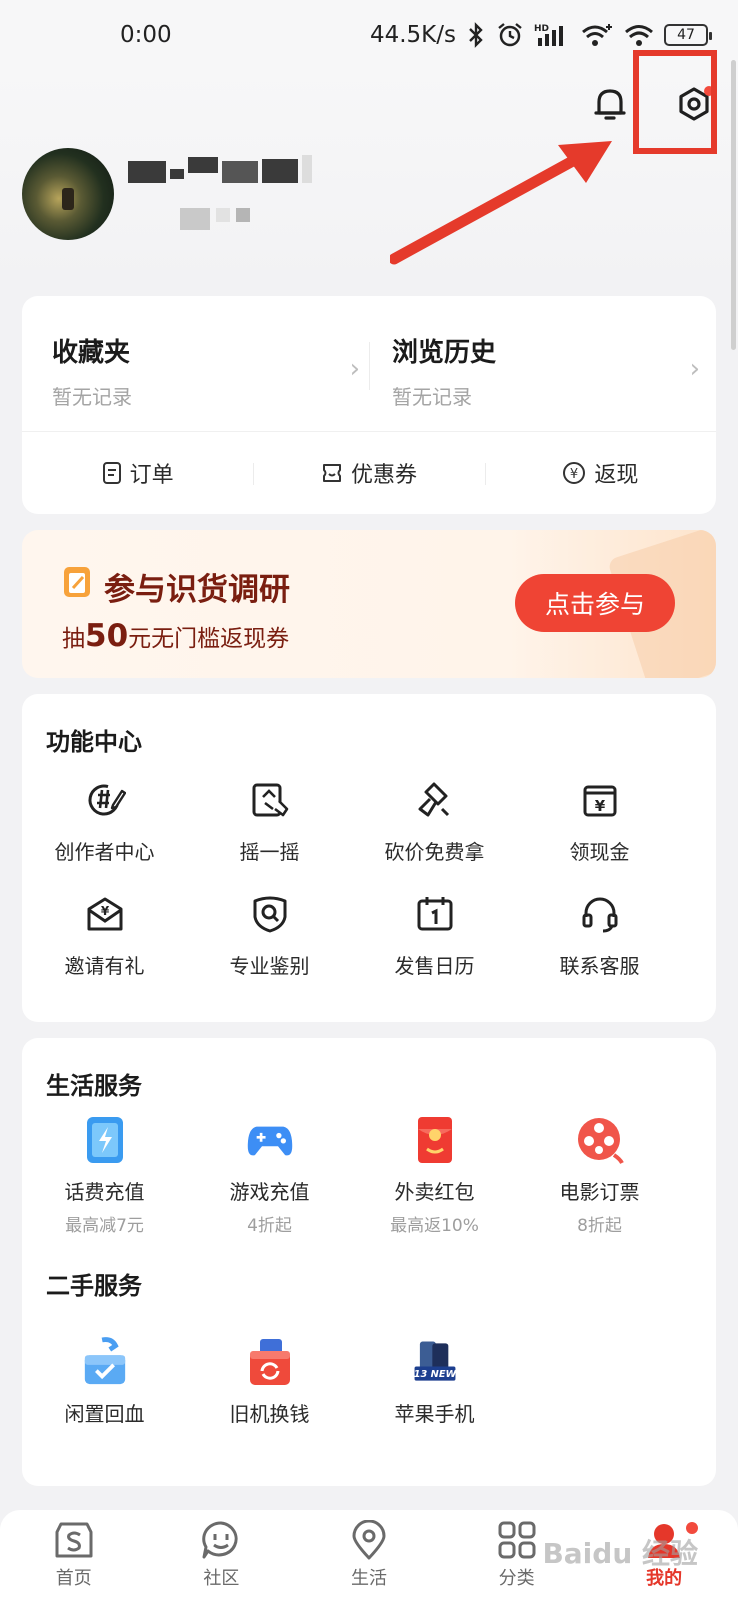 The image size is (738, 1600). I want to click on history-title: 浏览历史, so click(444, 353).